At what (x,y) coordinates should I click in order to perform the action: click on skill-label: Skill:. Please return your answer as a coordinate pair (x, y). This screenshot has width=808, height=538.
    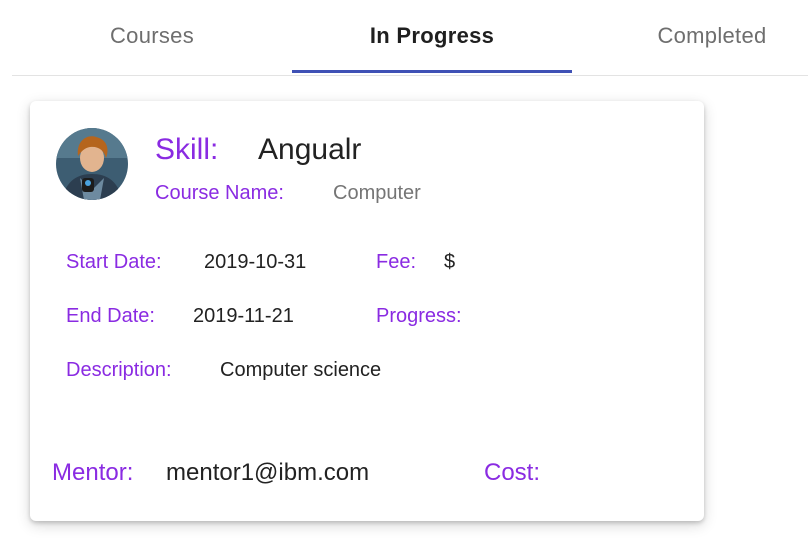
    Looking at the image, I should click on (187, 149).